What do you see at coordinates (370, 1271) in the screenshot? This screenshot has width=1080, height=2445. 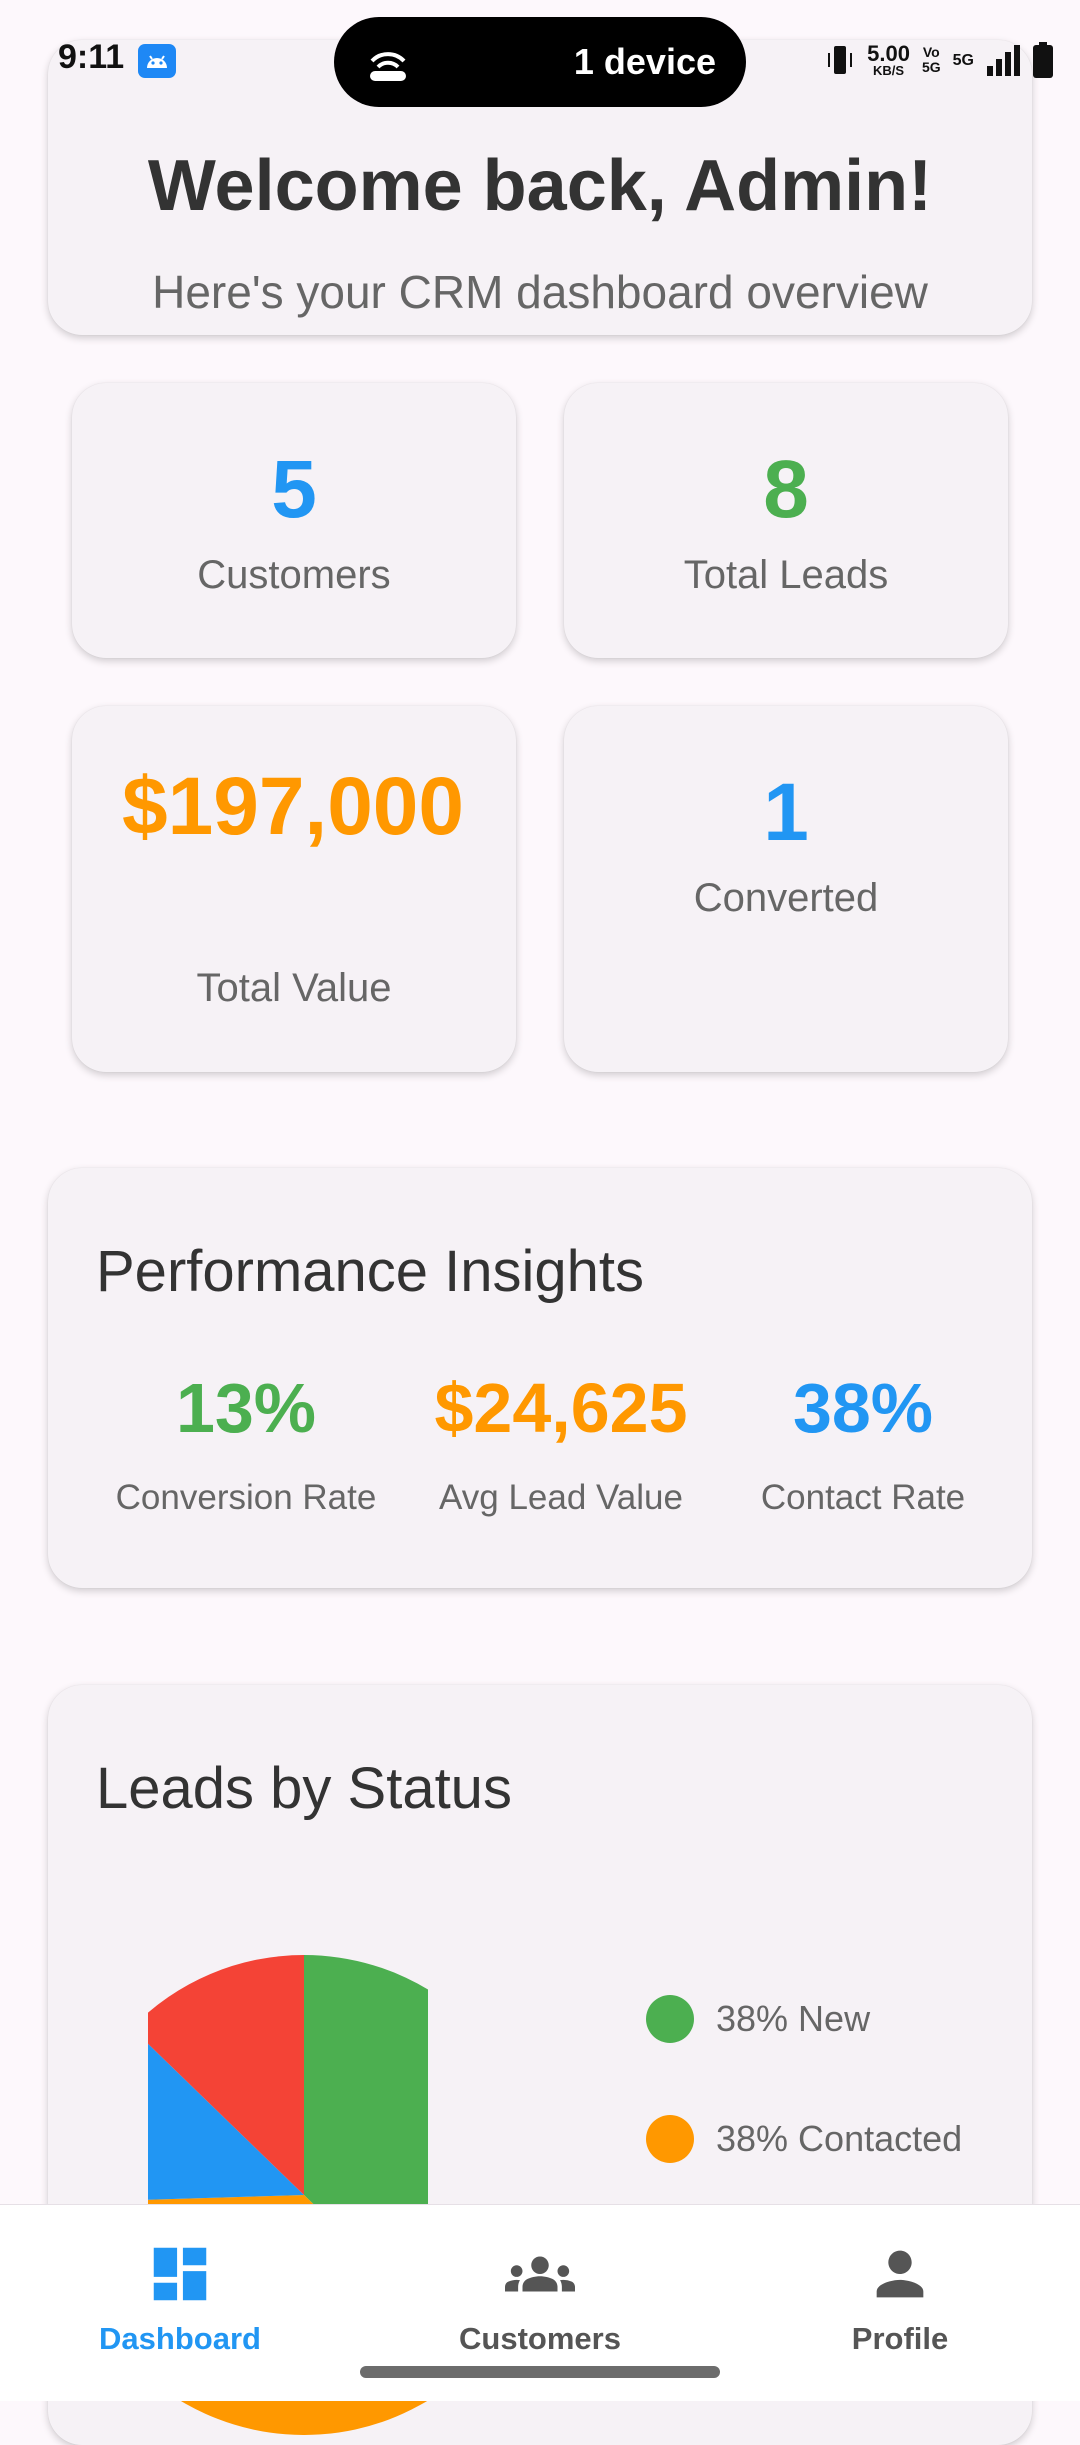 I see `insights-title: Performance Insights` at bounding box center [370, 1271].